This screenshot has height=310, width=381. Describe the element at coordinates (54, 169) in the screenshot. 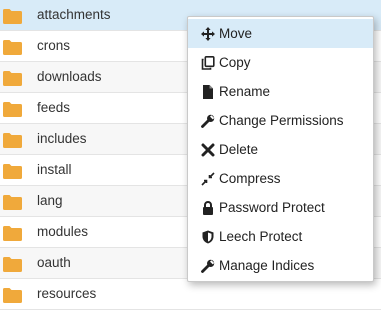

I see `file-name: install` at that location.